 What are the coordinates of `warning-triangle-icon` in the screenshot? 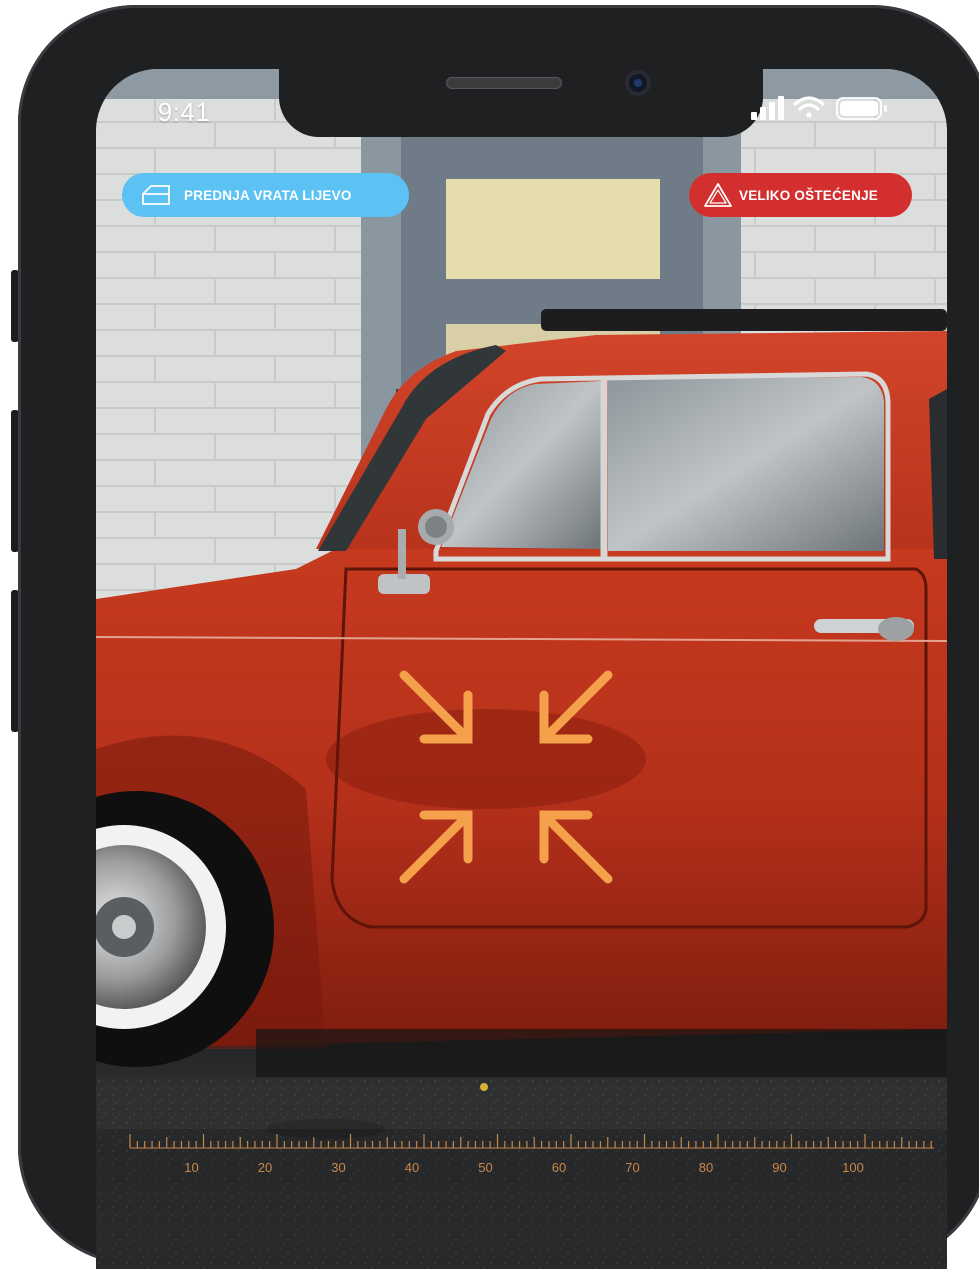 It's located at (718, 195).